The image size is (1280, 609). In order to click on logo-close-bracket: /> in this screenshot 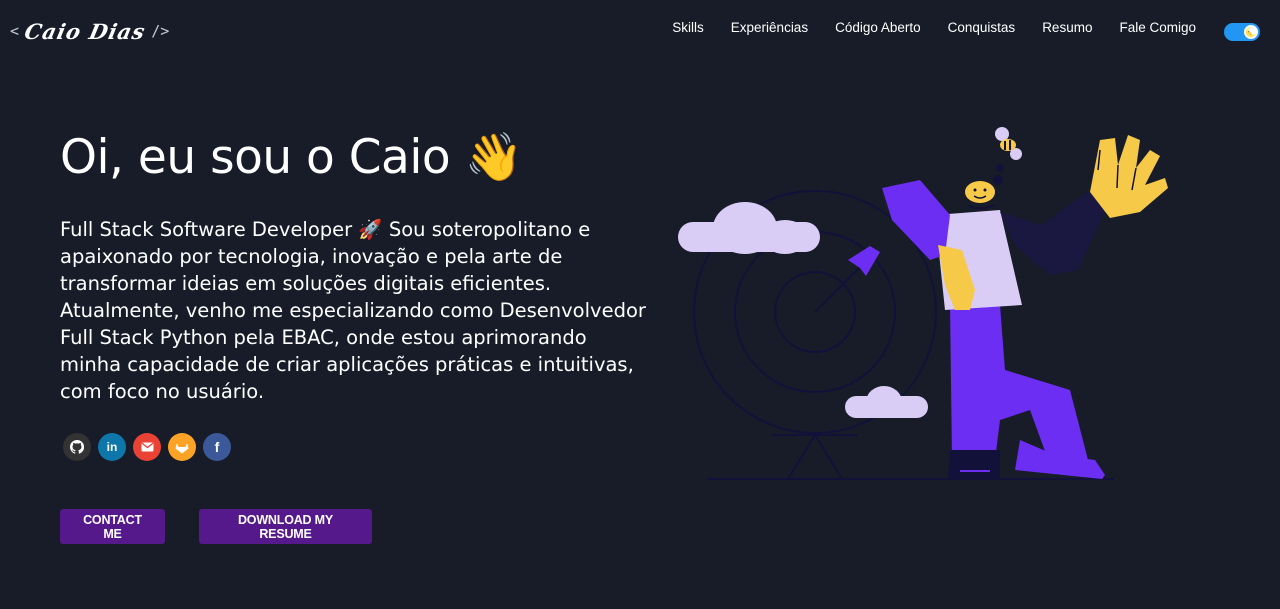, I will do `click(160, 31)`.